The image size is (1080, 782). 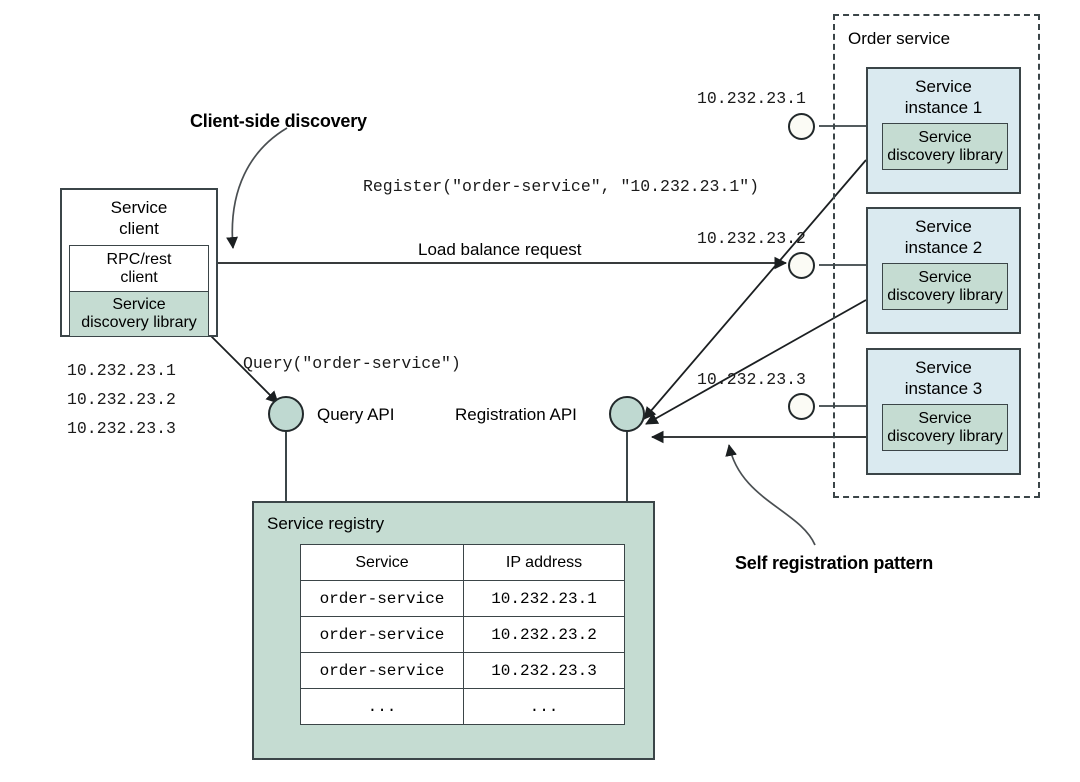 I want to click on query-api-node, so click(x=286, y=414).